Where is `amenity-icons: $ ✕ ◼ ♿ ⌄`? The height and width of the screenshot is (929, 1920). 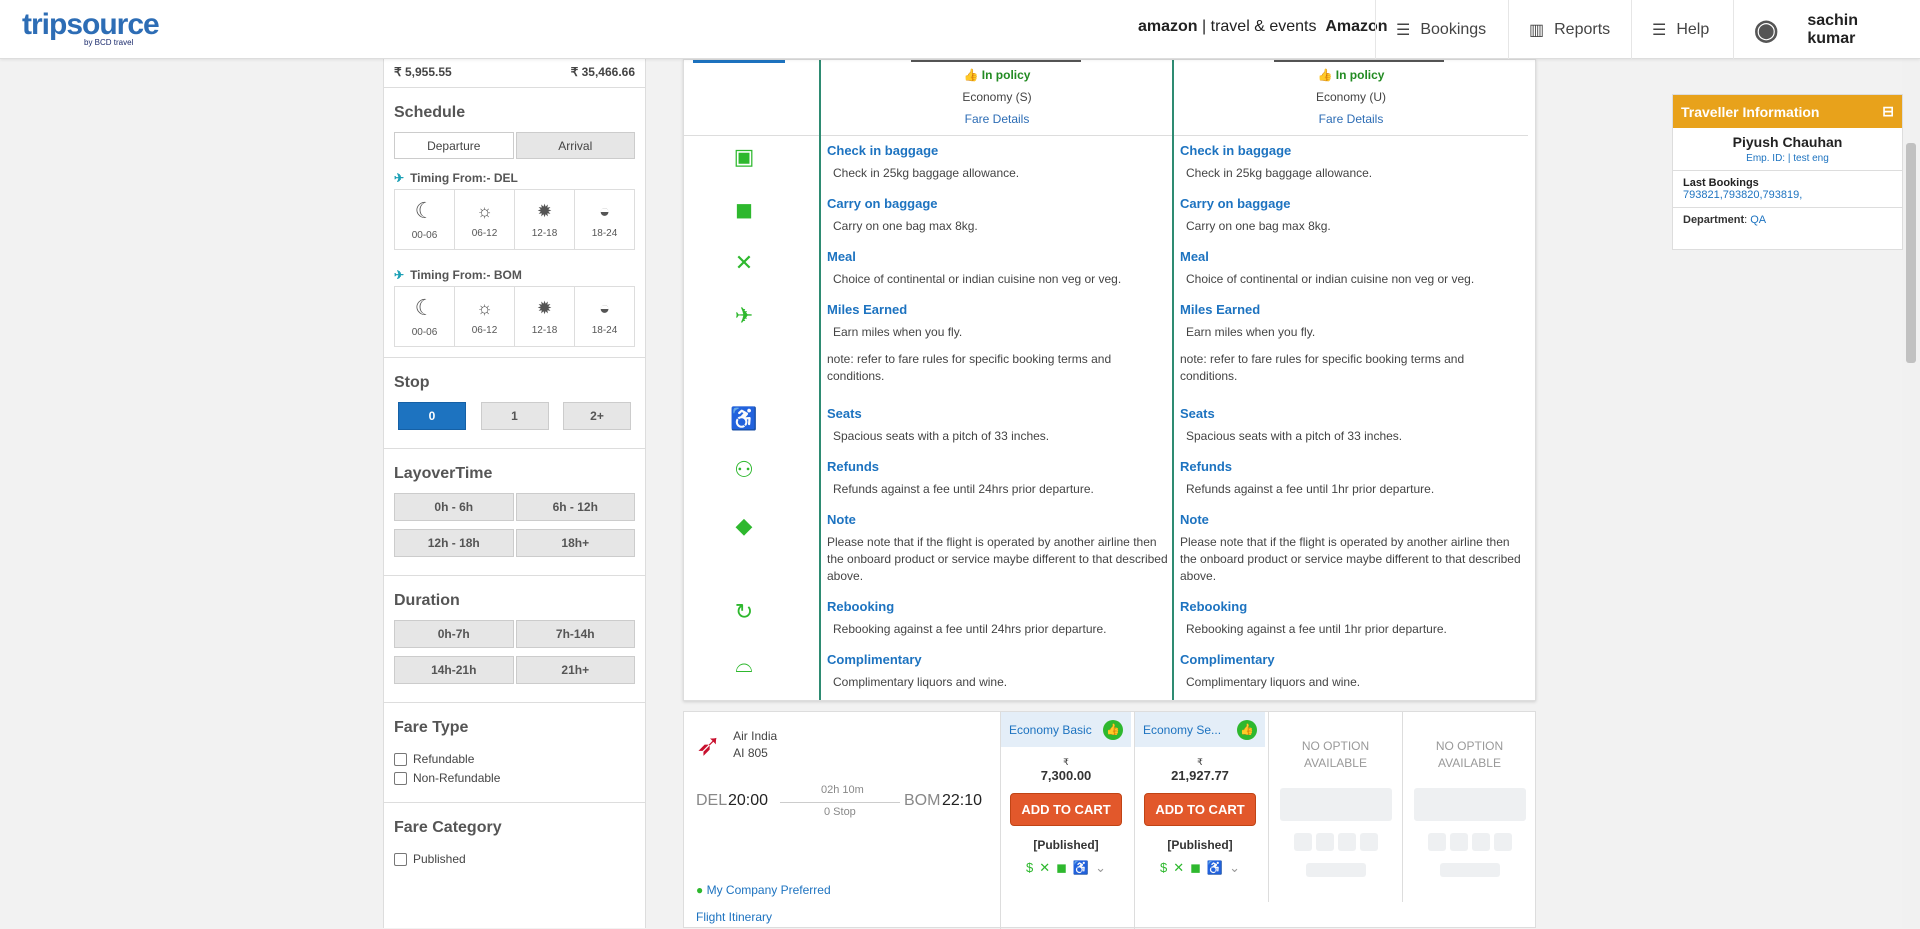
amenity-icons: $ ✕ ◼ ♿ ⌄ is located at coordinates (1200, 868).